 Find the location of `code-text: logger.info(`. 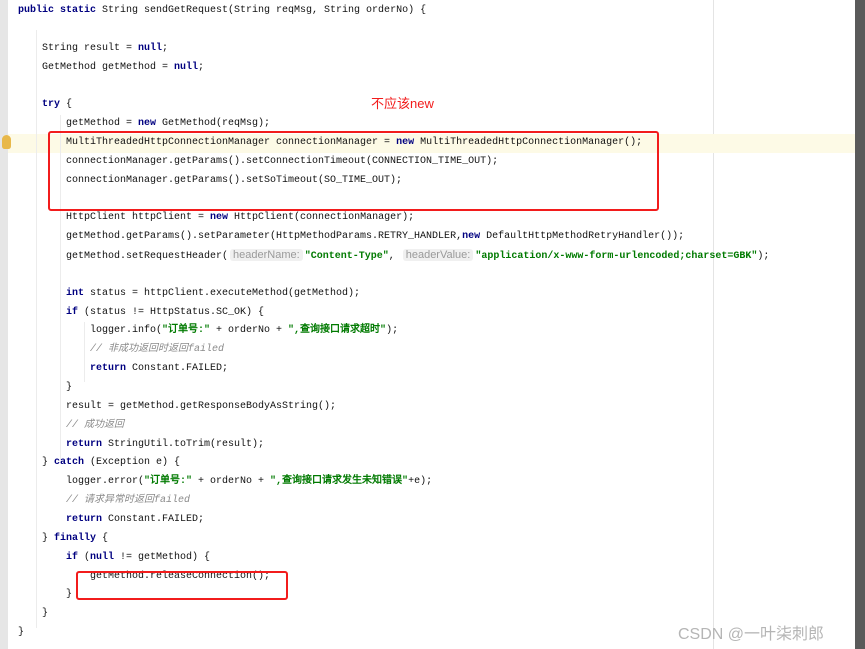

code-text: logger.info( is located at coordinates (126, 331).